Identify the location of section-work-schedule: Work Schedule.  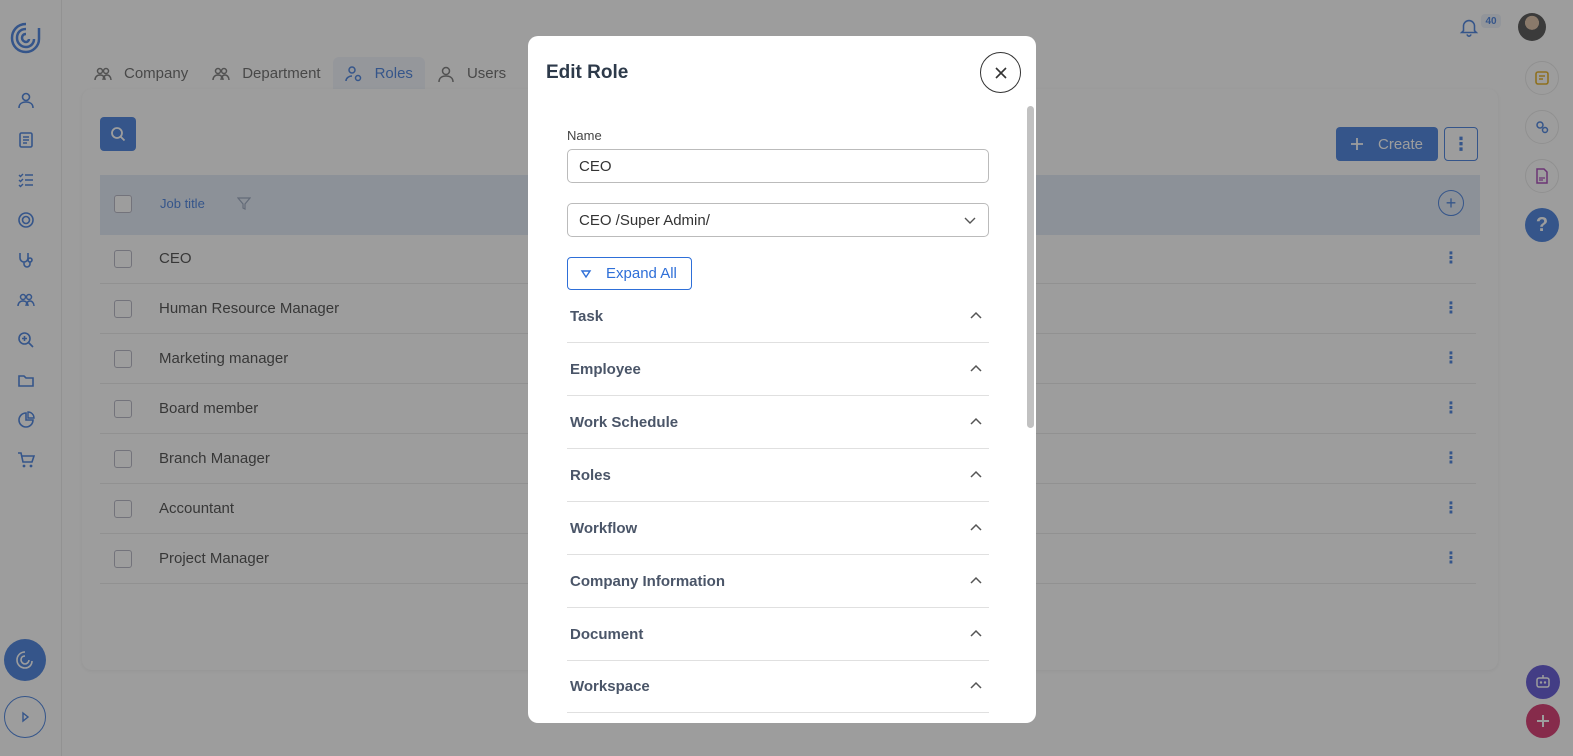
(778, 422).